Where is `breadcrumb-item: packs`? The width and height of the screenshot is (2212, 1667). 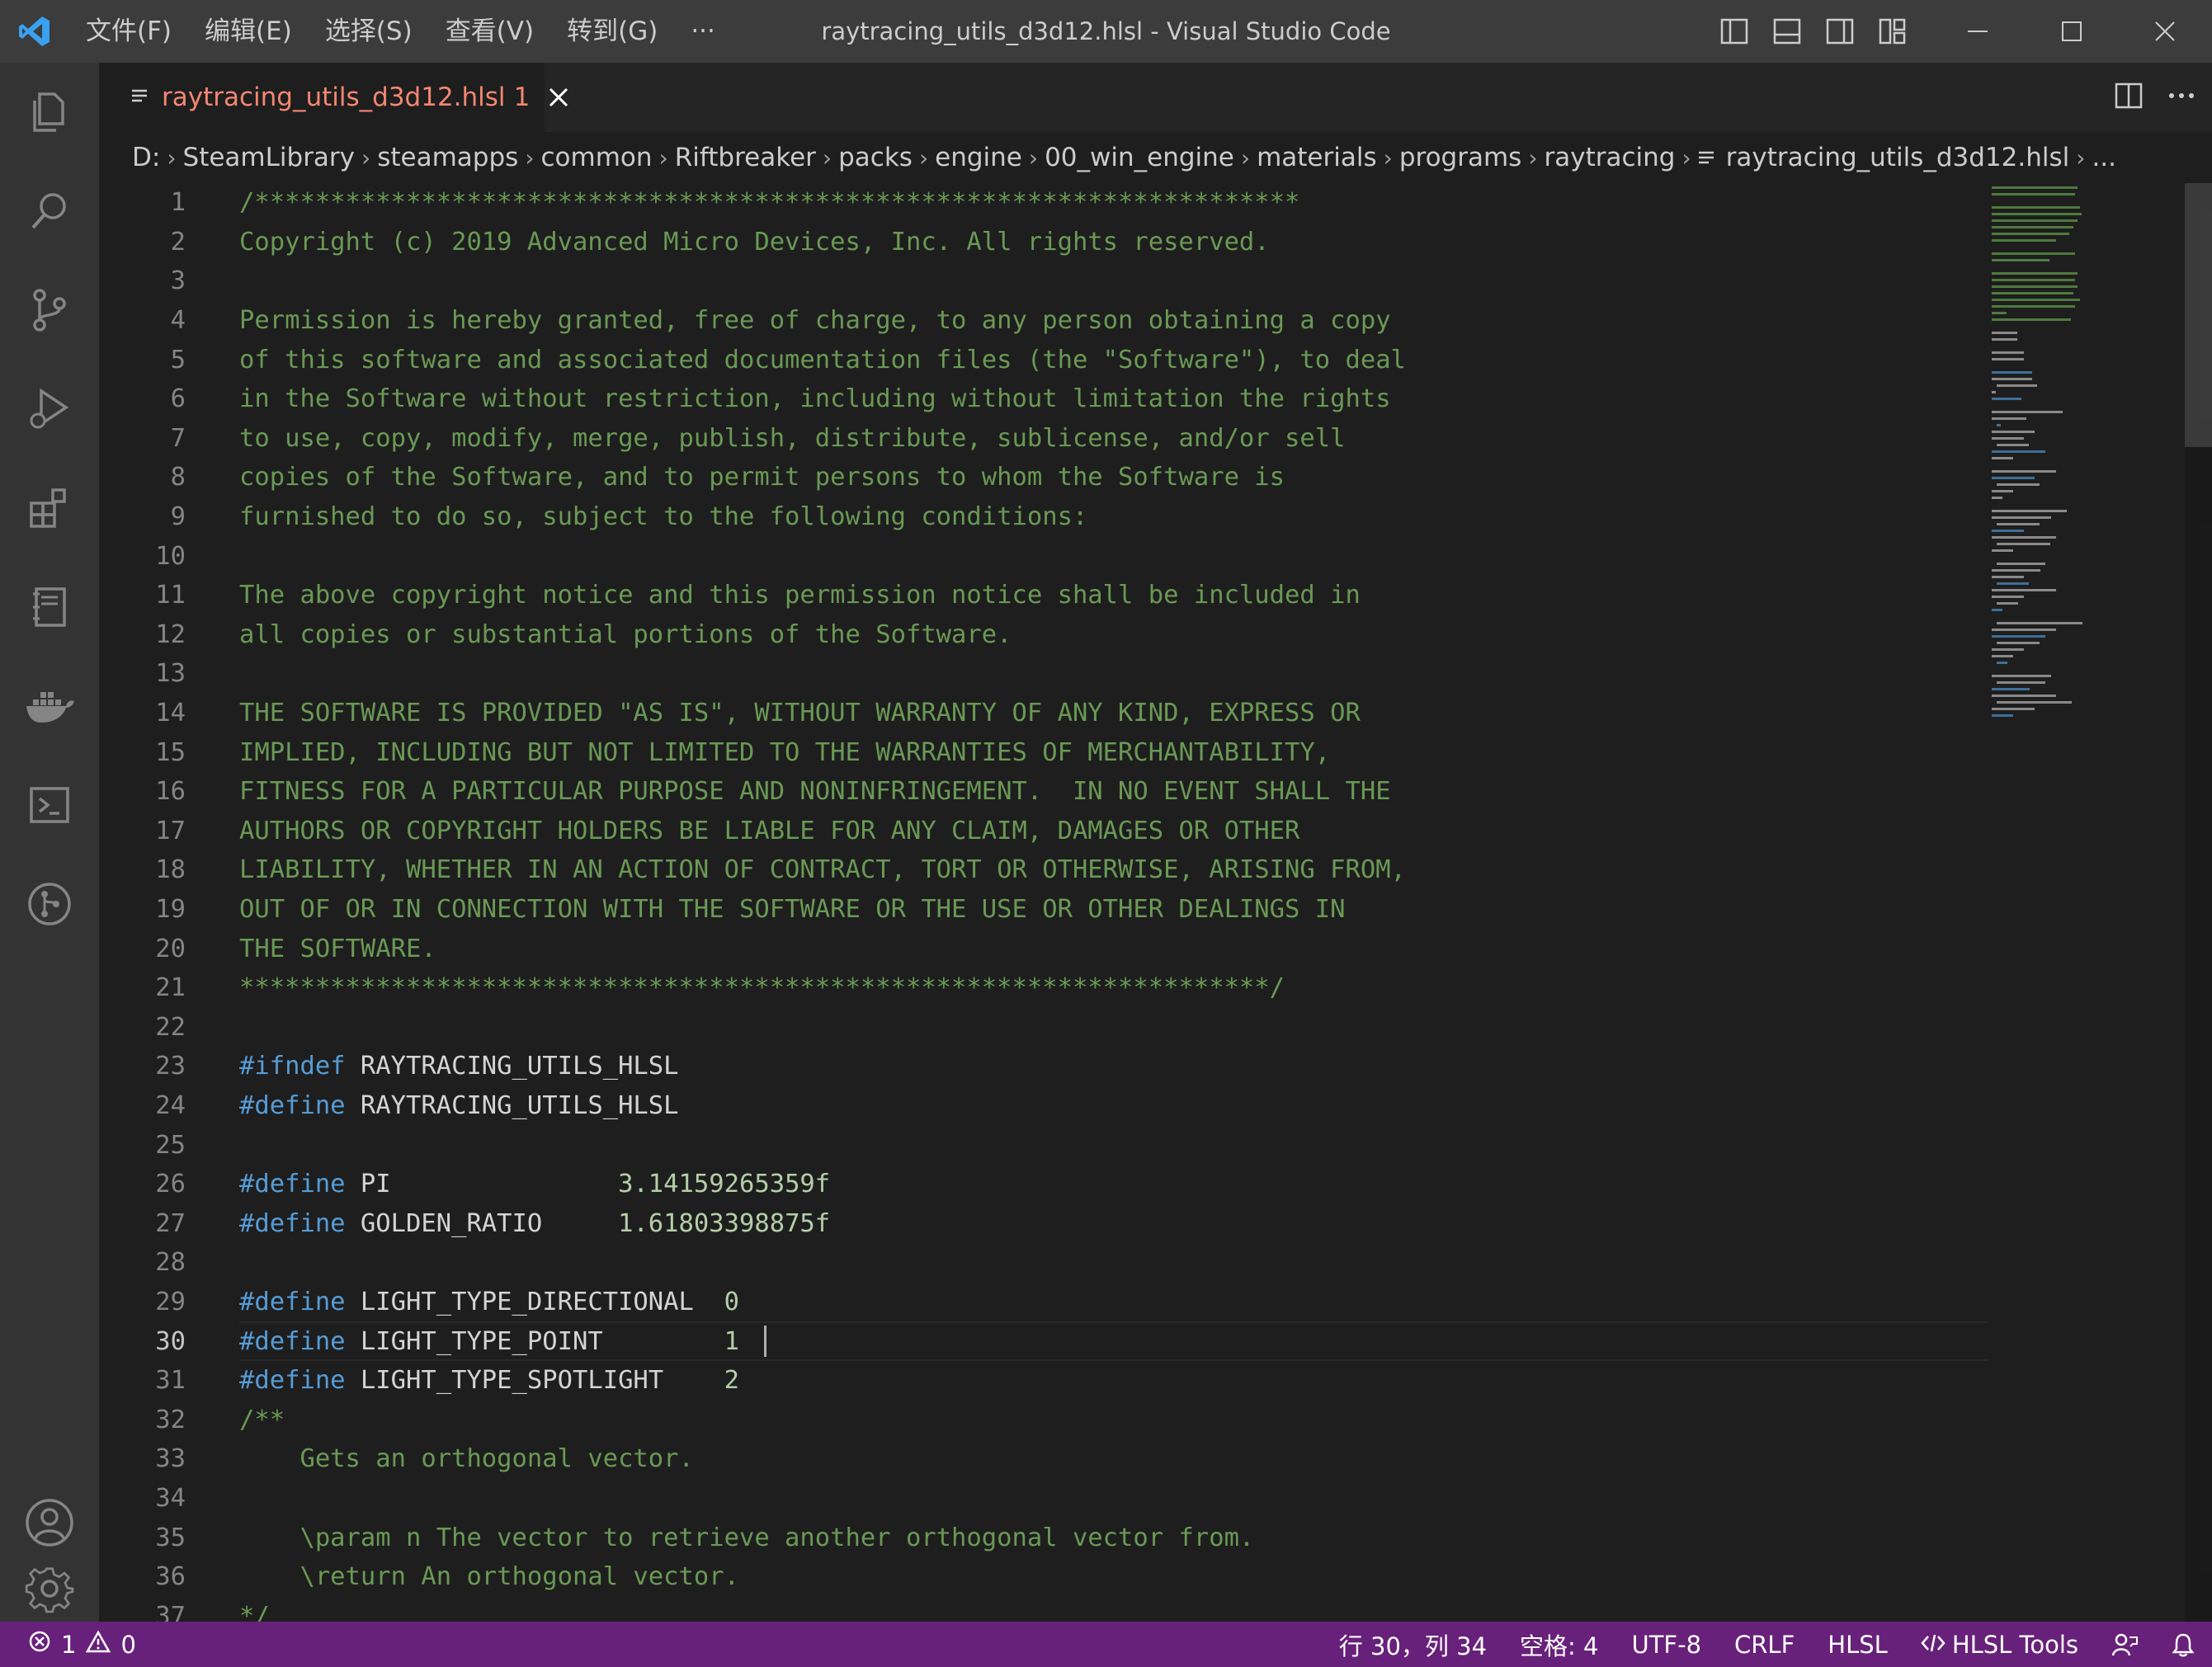
breadcrumb-item: packs is located at coordinates (875, 157).